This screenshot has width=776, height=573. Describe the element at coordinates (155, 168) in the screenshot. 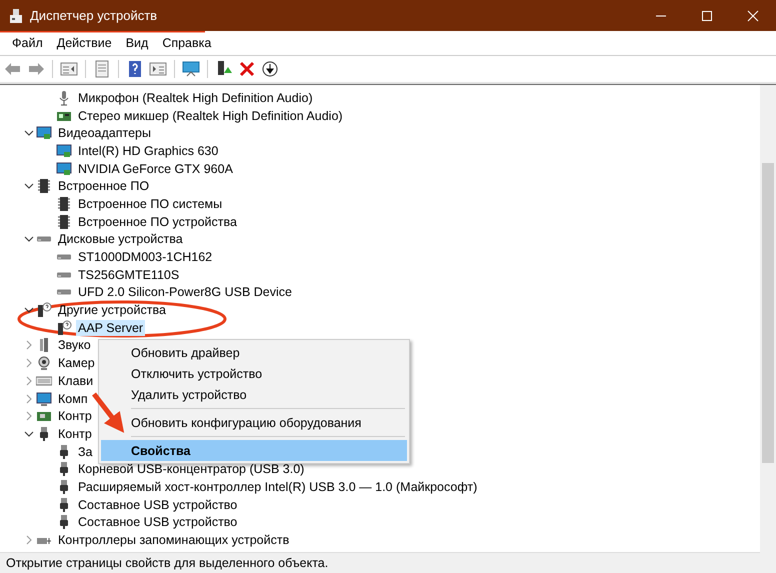

I see `tree-item: NVIDIA GeForce GTX 960A` at that location.